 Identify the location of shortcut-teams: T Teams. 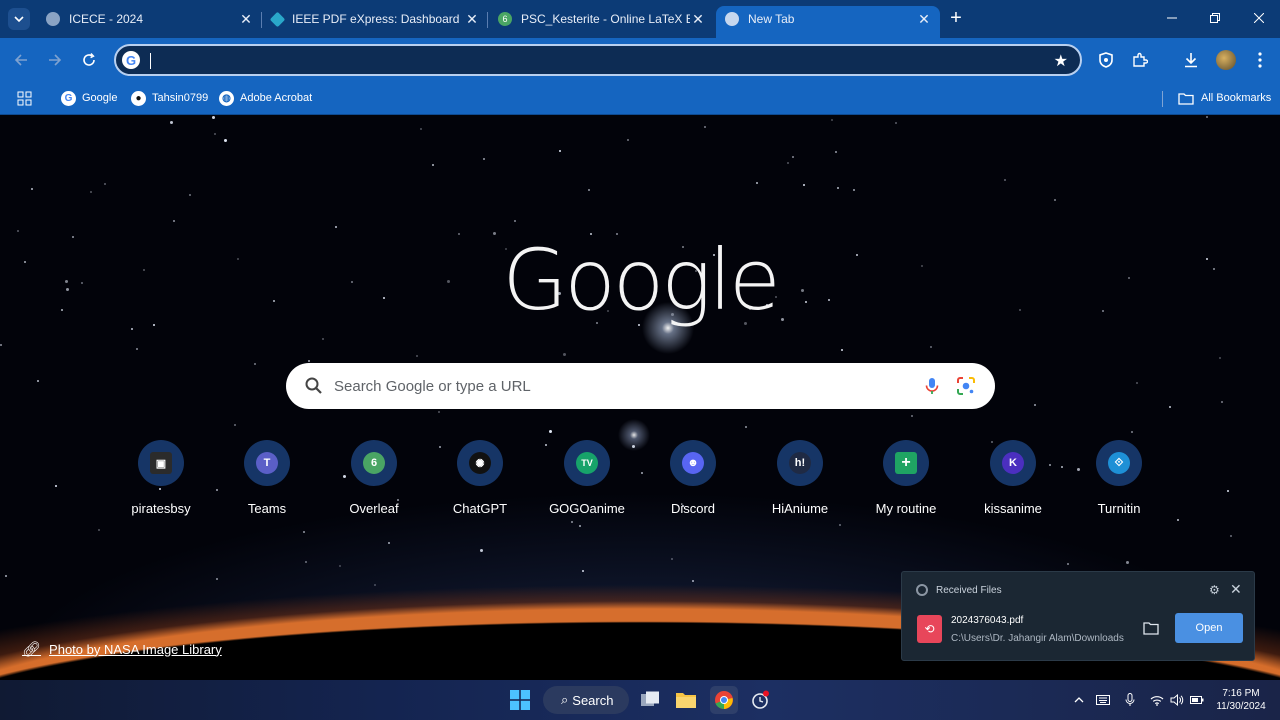
(267, 480).